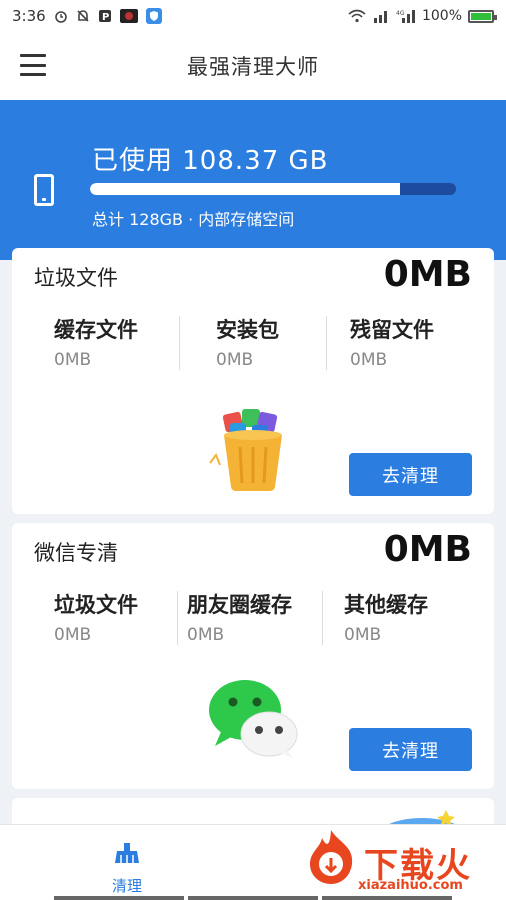  Describe the element at coordinates (380, 17) in the screenshot. I see `signal-icon` at that location.